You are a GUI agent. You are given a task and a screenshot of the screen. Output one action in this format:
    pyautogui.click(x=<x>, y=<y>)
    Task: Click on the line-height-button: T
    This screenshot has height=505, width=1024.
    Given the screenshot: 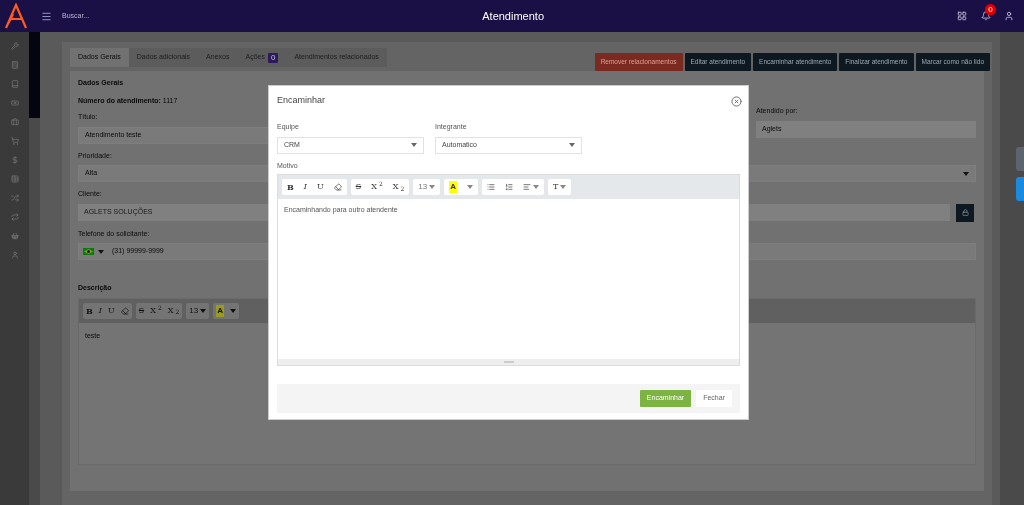 What is the action you would take?
    pyautogui.click(x=559, y=187)
    